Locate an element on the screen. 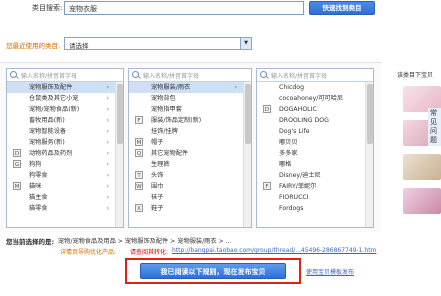  quick-find-category-button: 快速找到类目 is located at coordinates (342, 8).